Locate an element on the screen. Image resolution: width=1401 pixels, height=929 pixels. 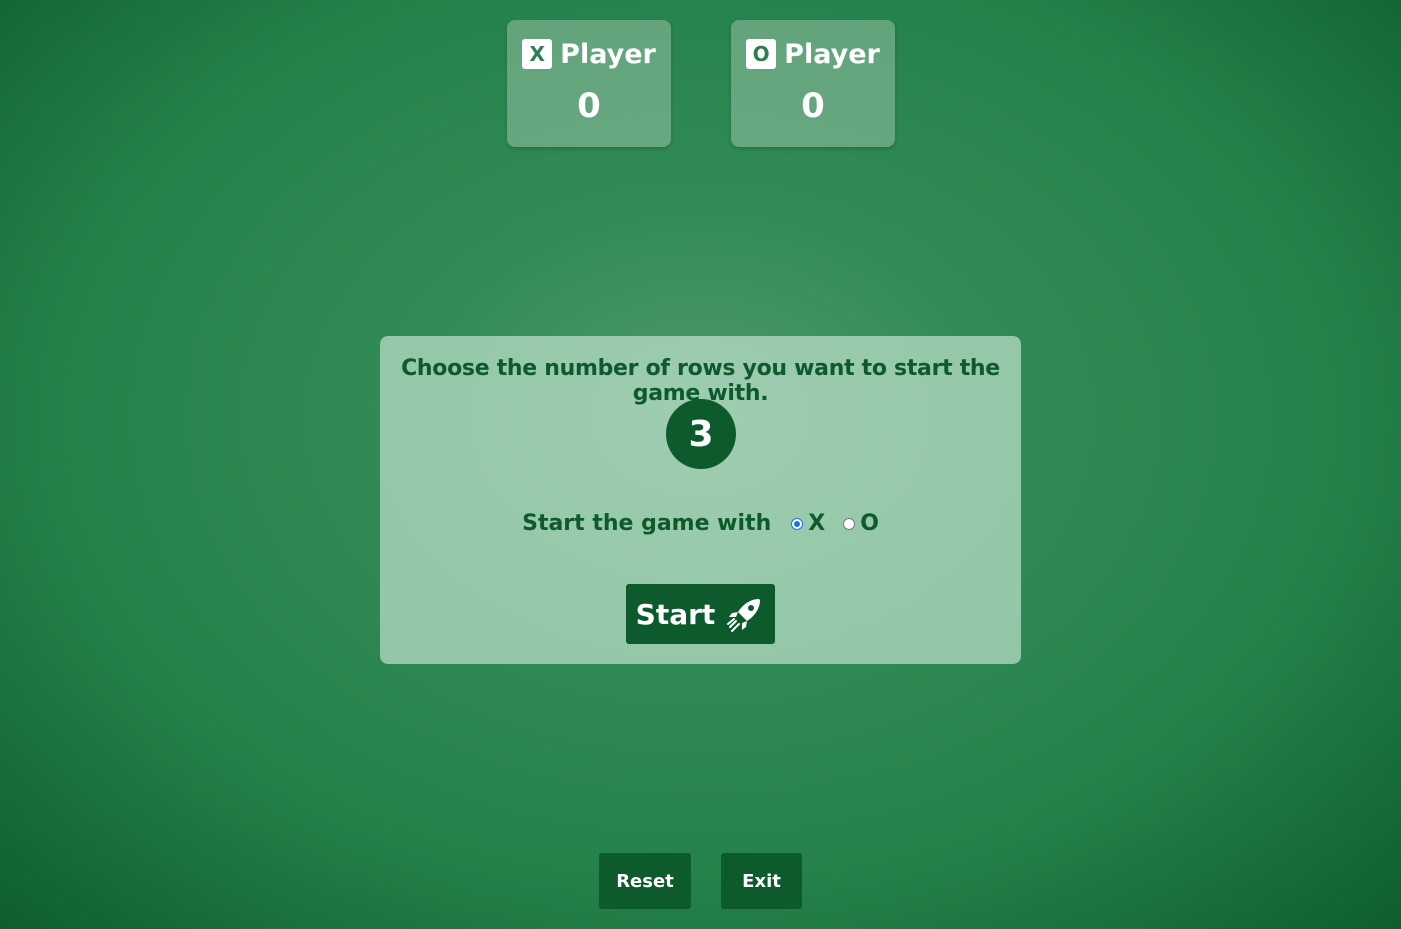
rows-count-selector: 3 is located at coordinates (701, 434).